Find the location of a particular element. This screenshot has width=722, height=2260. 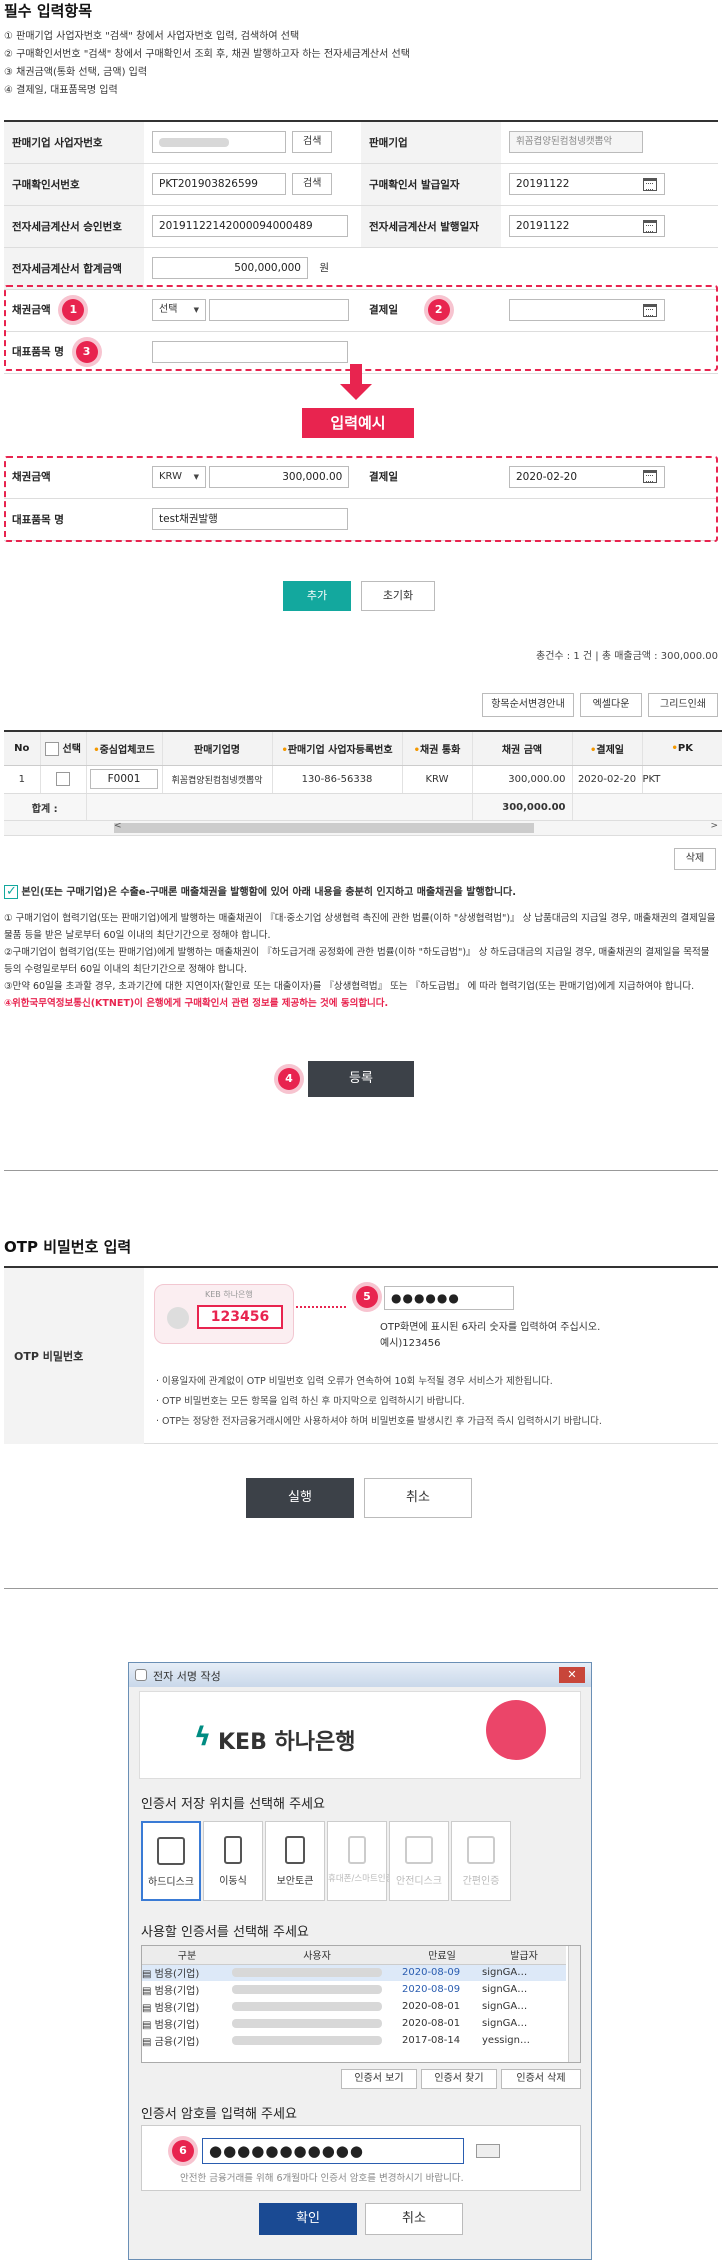

step-1: ① 판매기업 사업자번호 "검색" 창에서 사업자번호 입력, 검색하여 선택 is located at coordinates (152, 36).